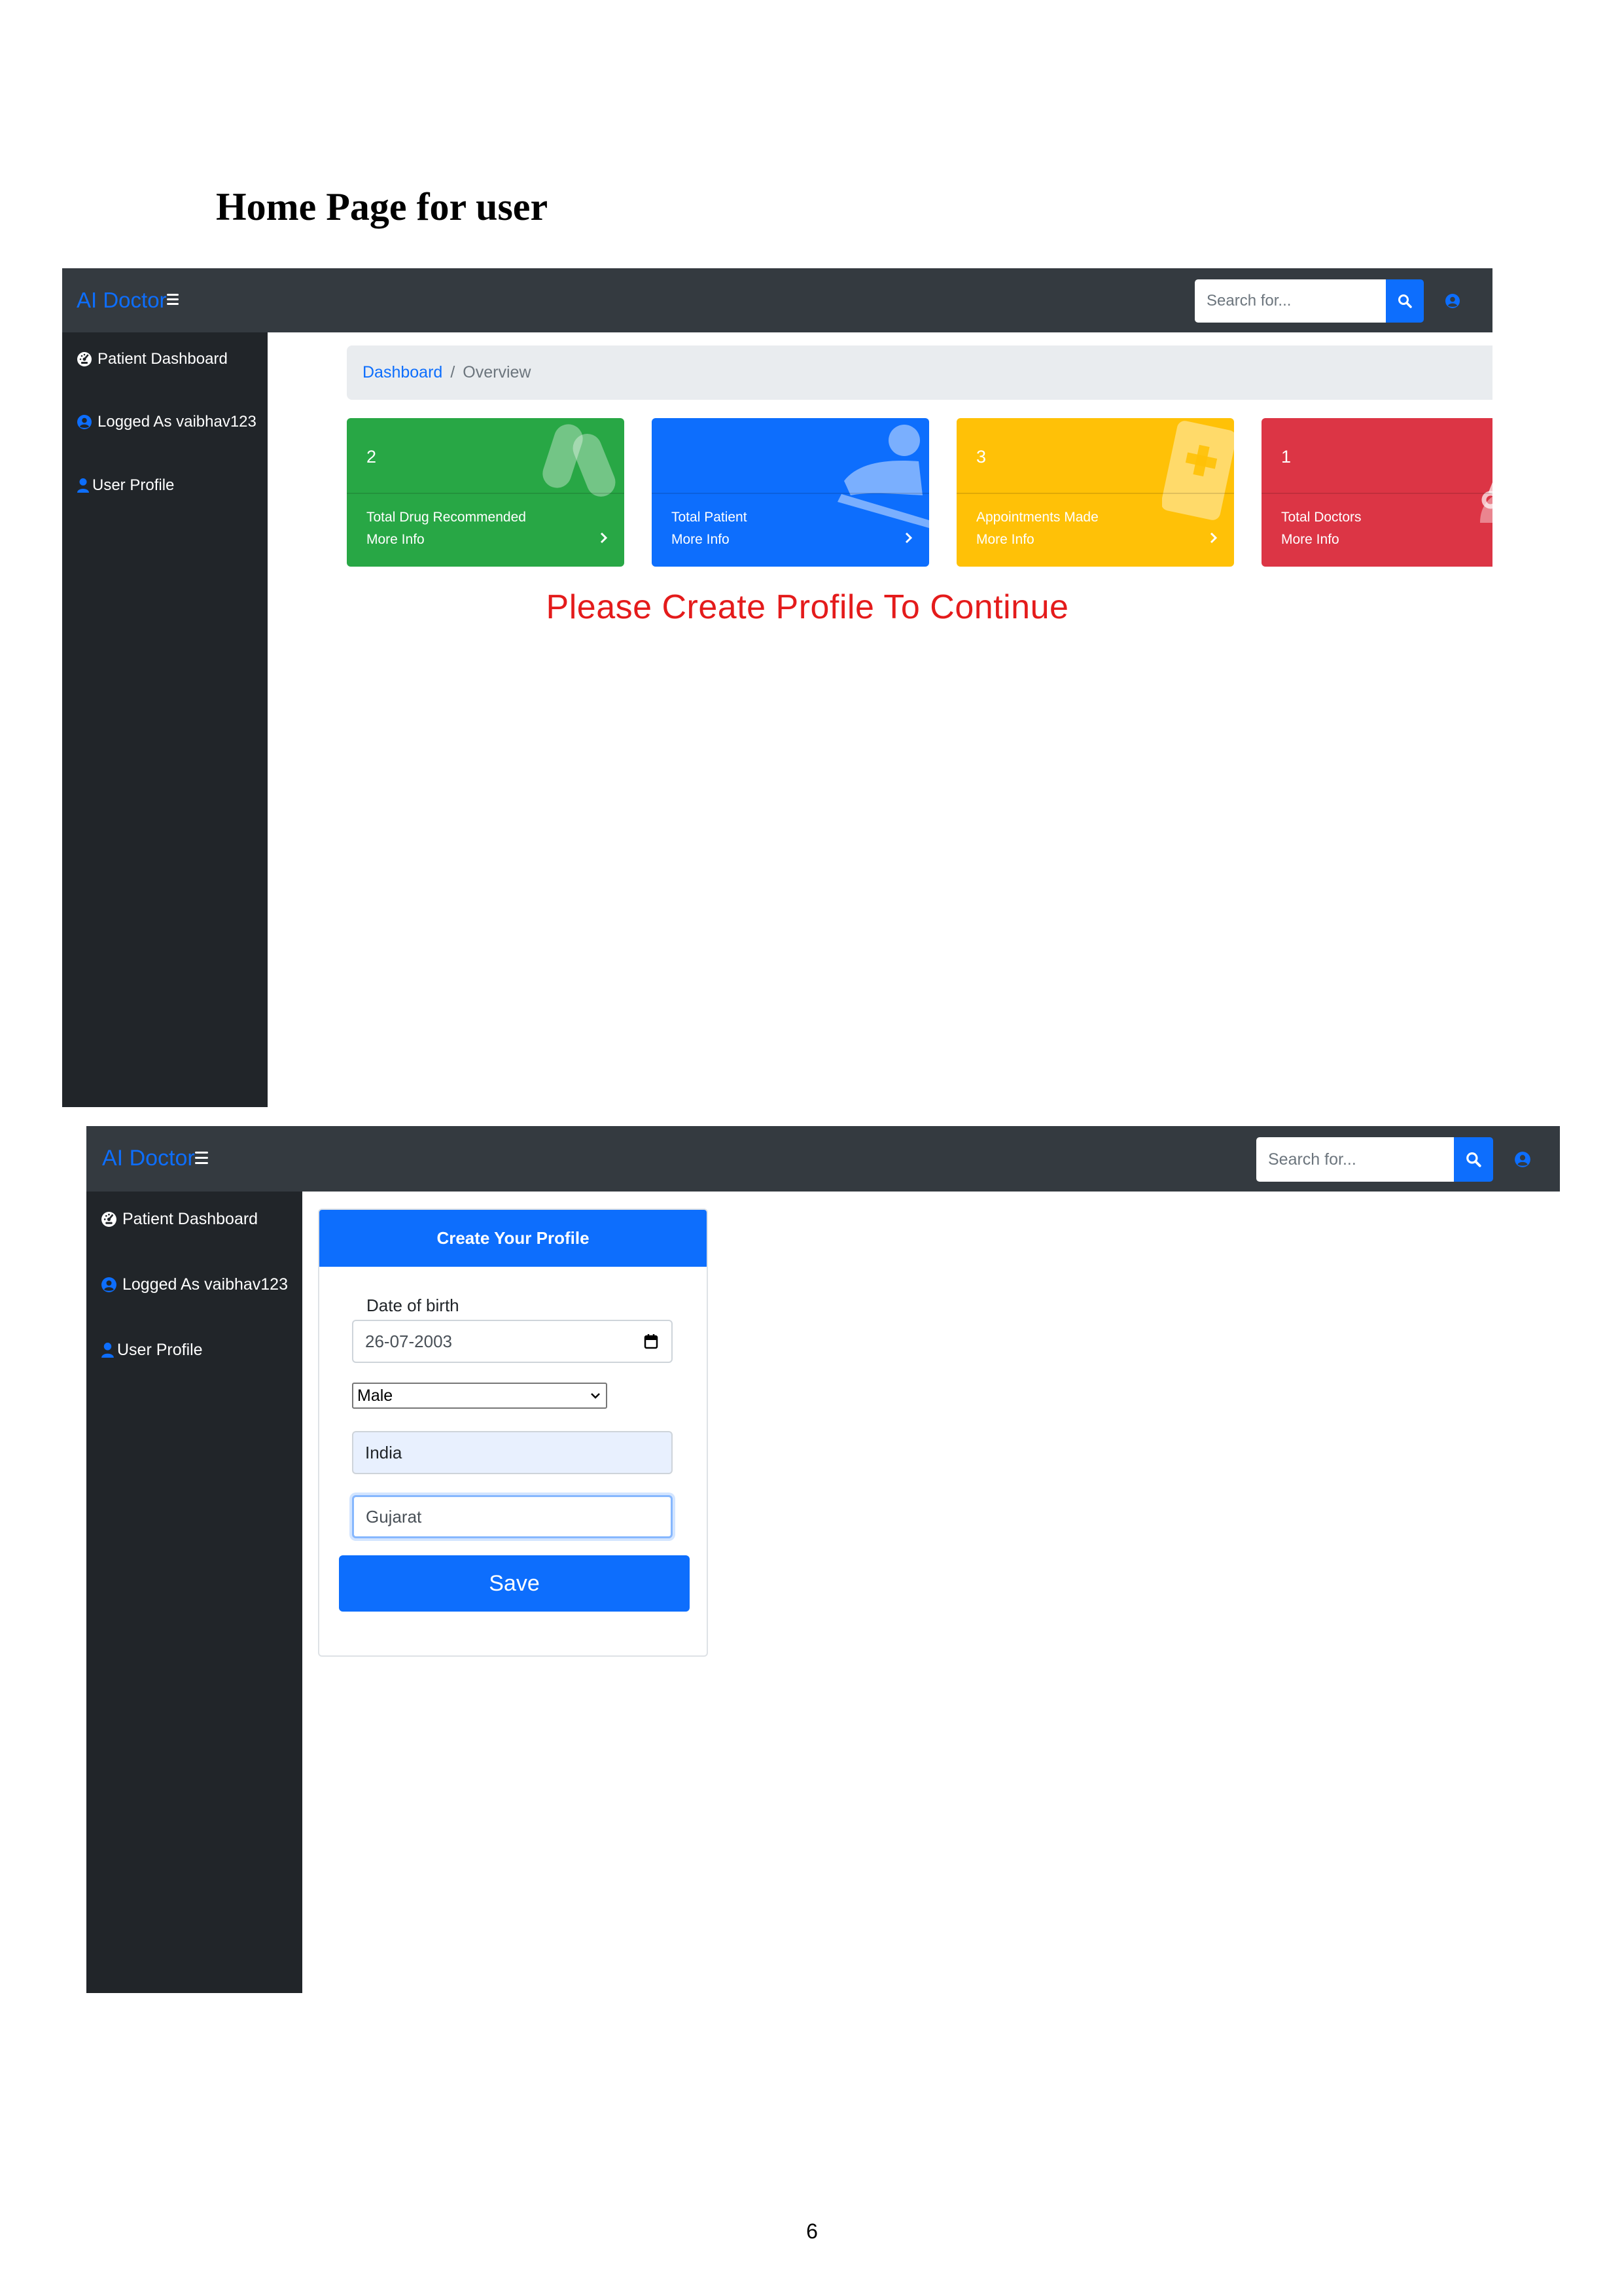  Describe the element at coordinates (1037, 517) in the screenshot. I see `card-label: Appointments Made` at that location.